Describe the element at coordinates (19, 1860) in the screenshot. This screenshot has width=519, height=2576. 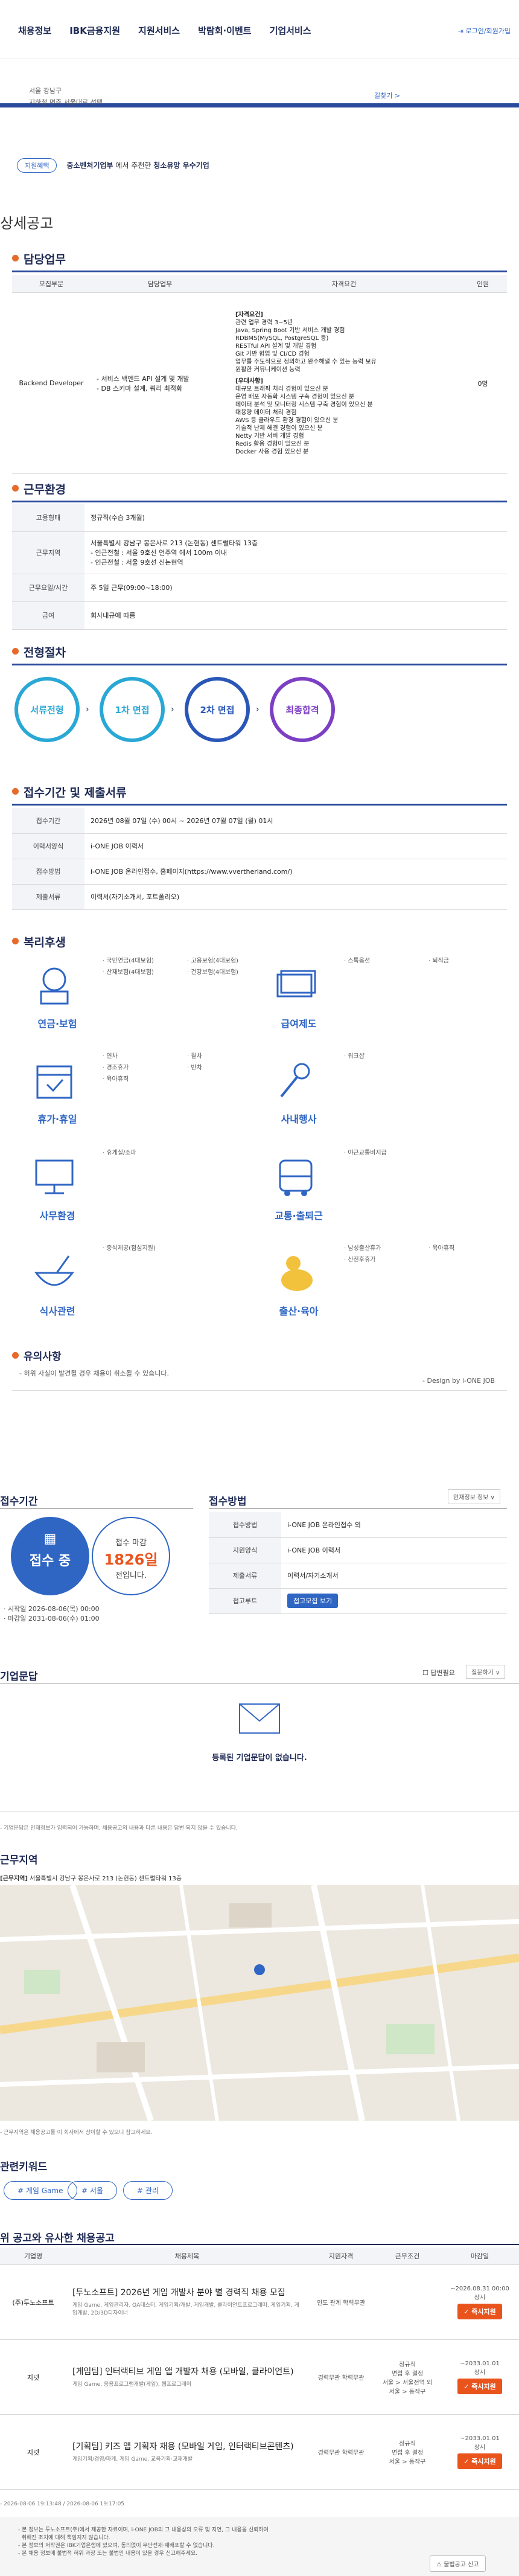
I see `location-title: 근무지역` at that location.